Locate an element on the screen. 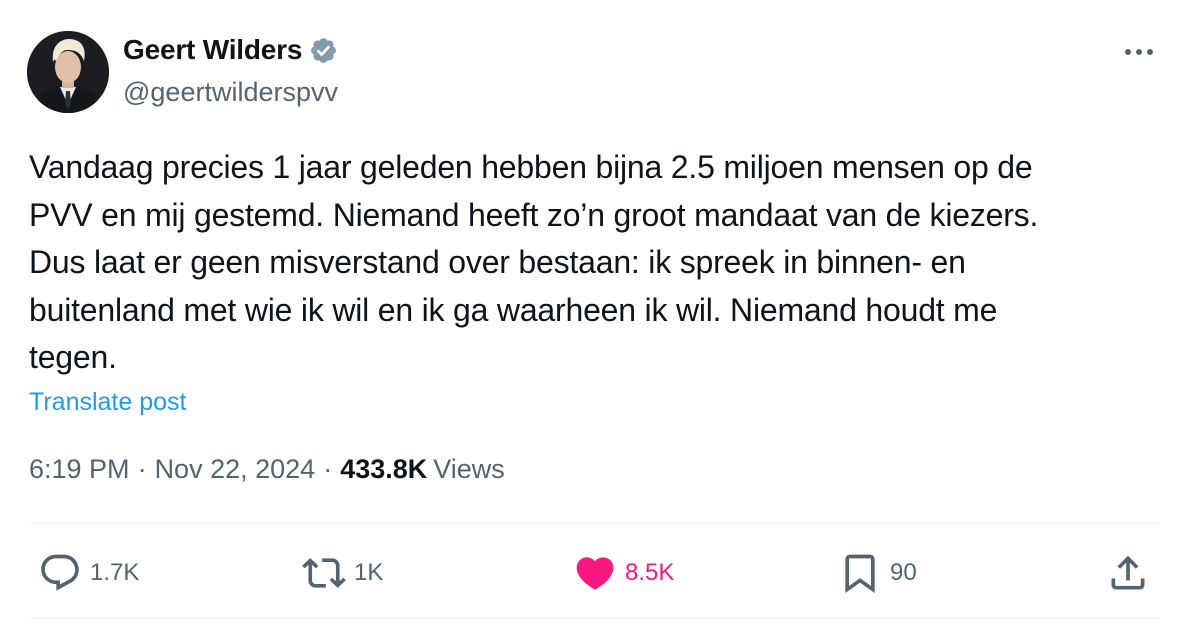 The width and height of the screenshot is (1190, 628). post-date: Nov 22, 2024 is located at coordinates (235, 469).